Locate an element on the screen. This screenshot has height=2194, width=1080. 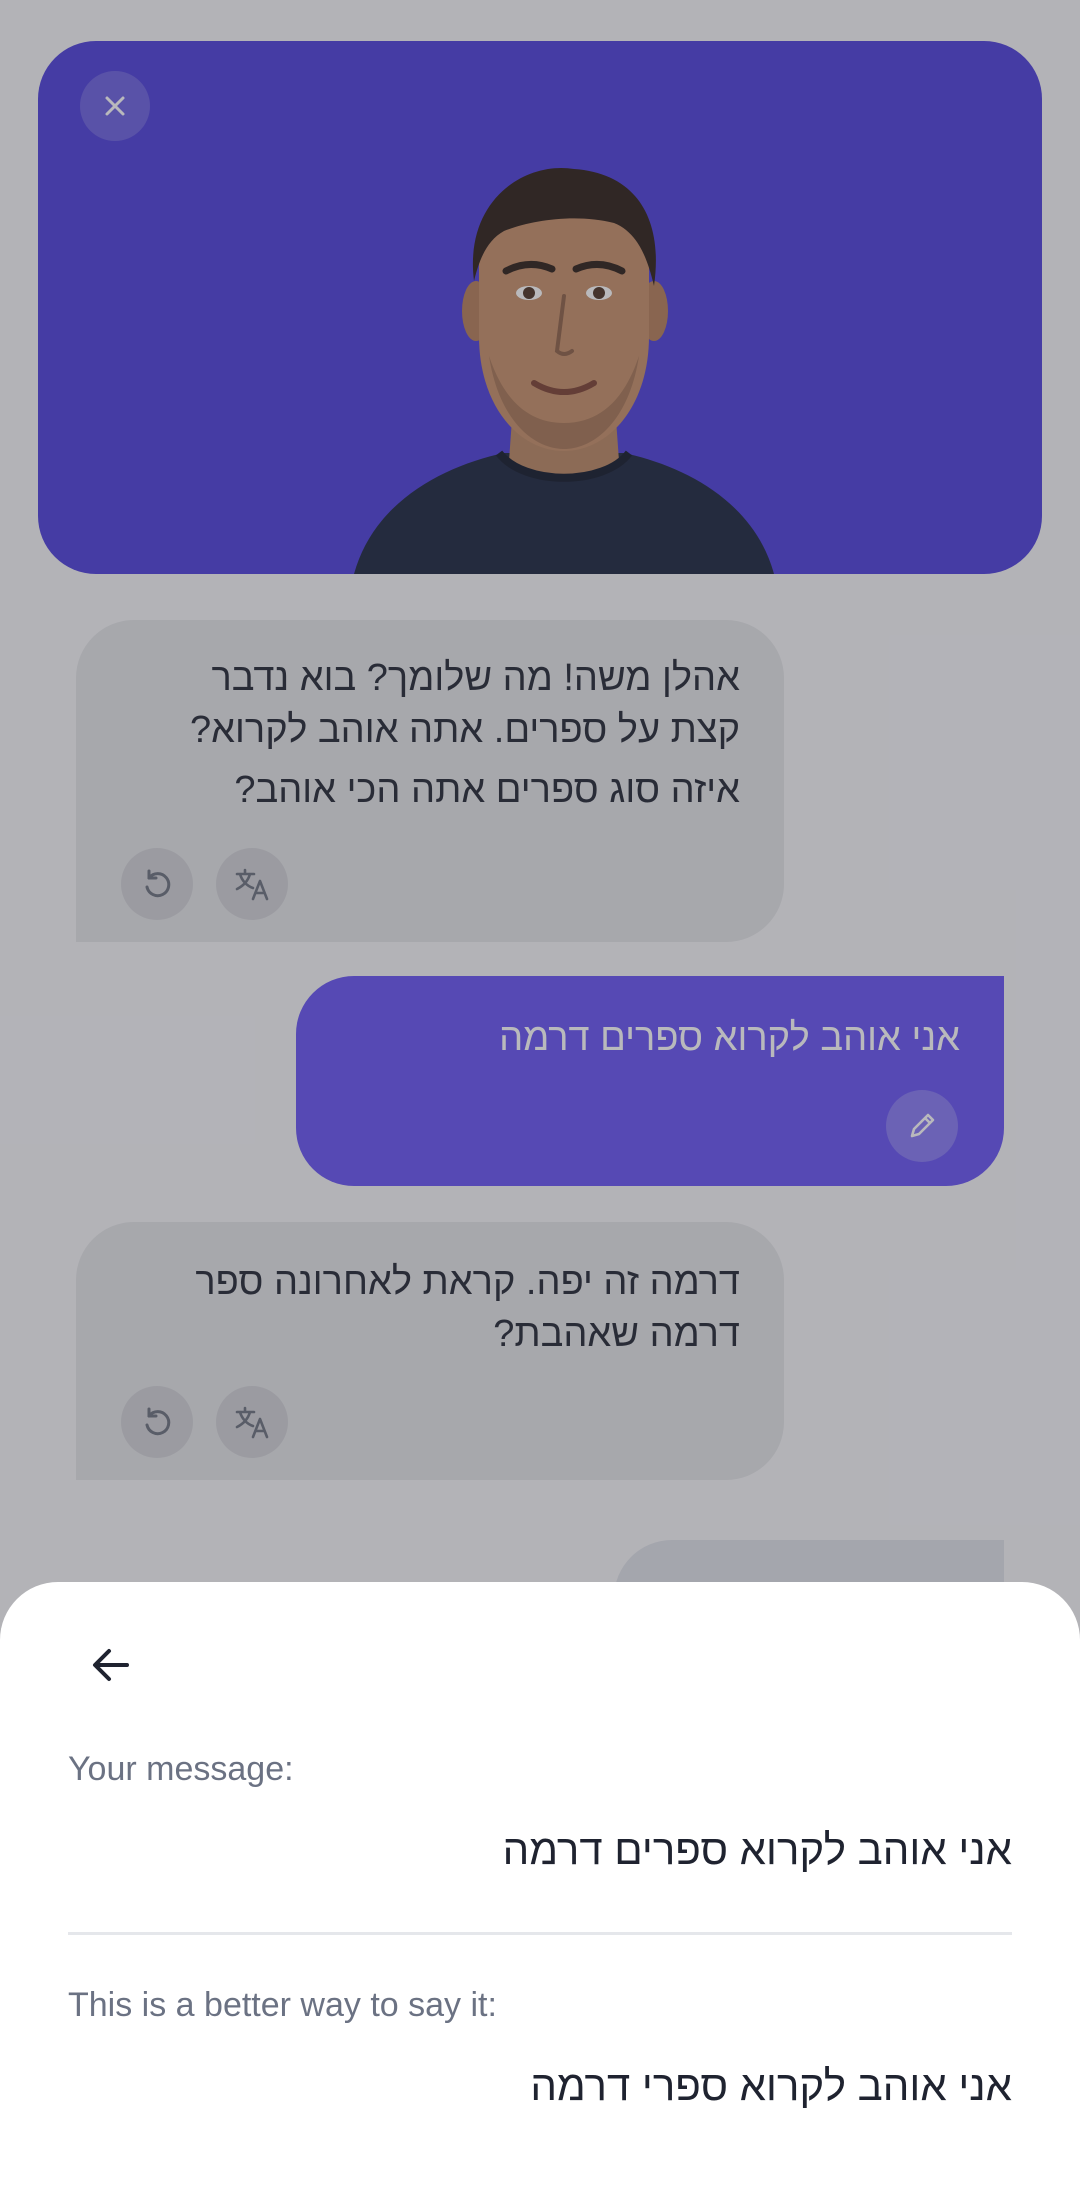
back-button is located at coordinates (111, 1665).